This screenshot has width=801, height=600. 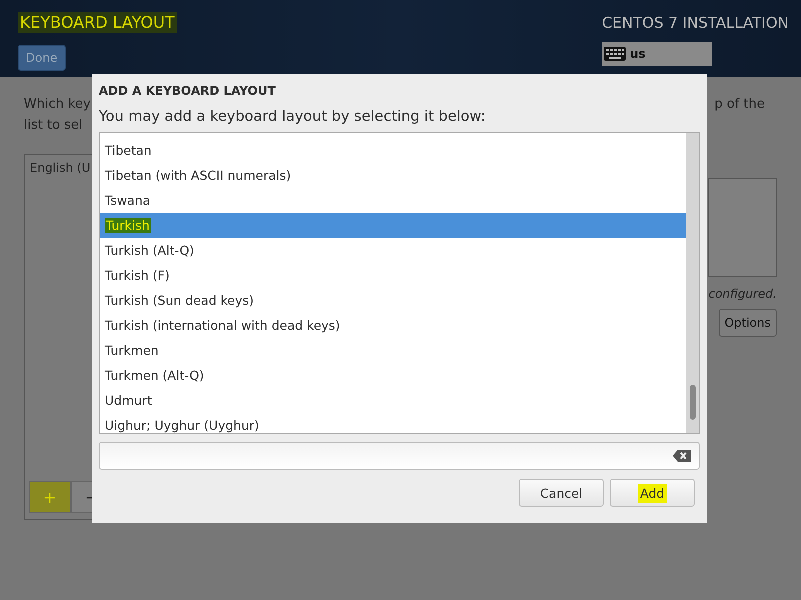 I want to click on layout-option: Turkish, so click(x=393, y=225).